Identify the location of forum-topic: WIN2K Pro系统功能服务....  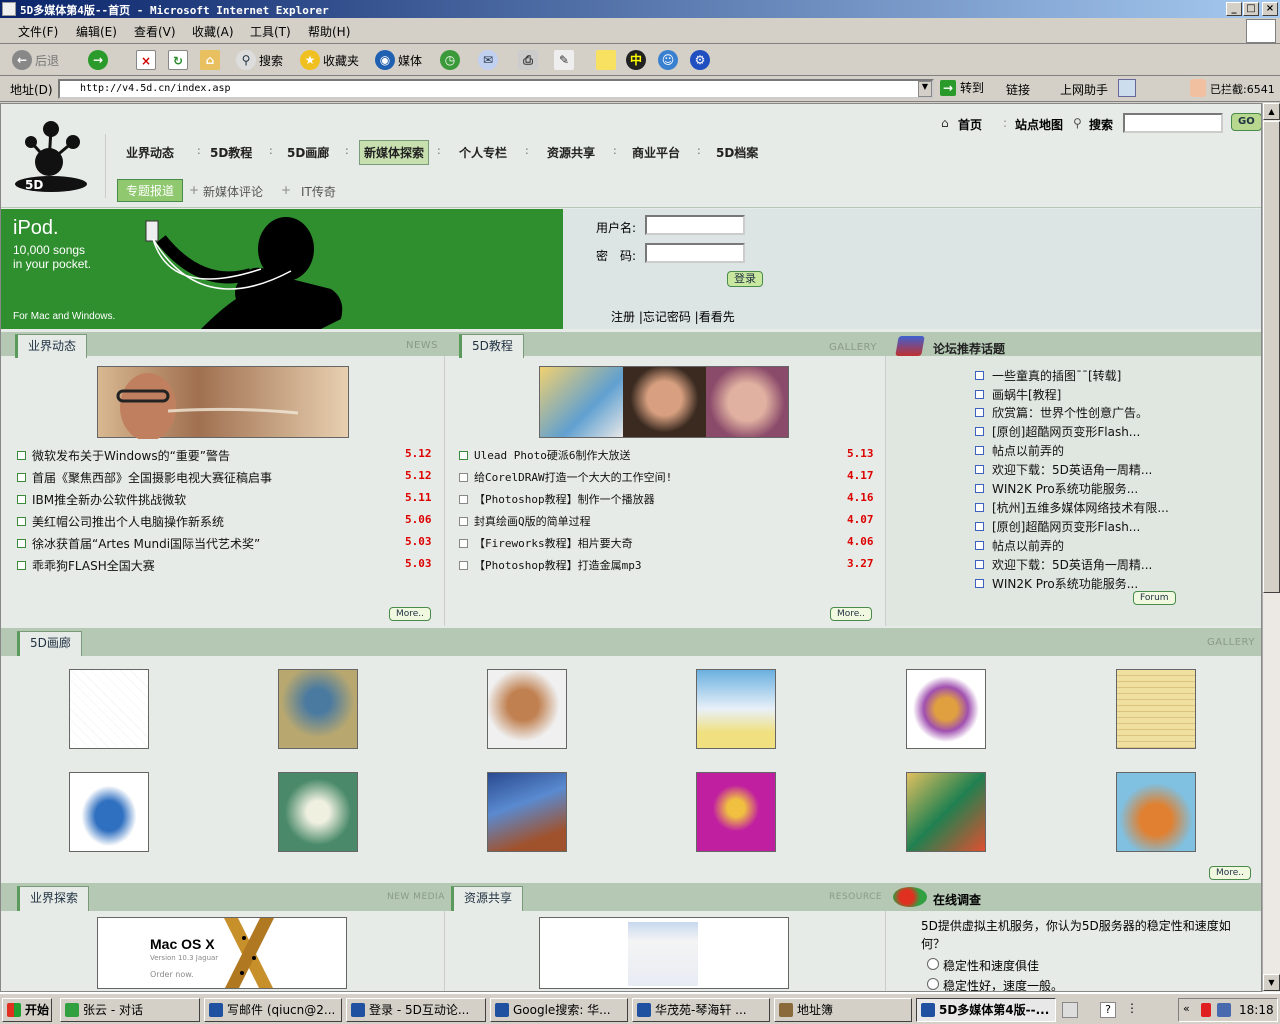
(1056, 583).